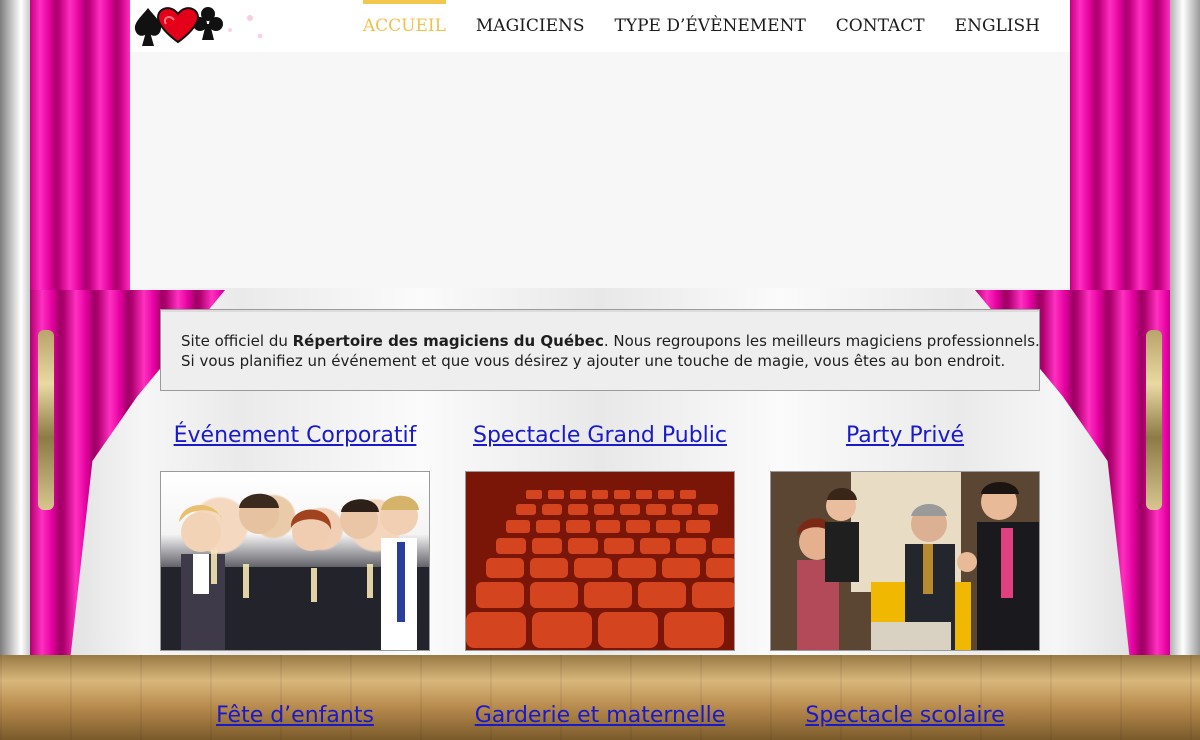 This screenshot has height=740, width=1200. I want to click on category-link-grand-public: Spectacle Grand Public, so click(600, 435).